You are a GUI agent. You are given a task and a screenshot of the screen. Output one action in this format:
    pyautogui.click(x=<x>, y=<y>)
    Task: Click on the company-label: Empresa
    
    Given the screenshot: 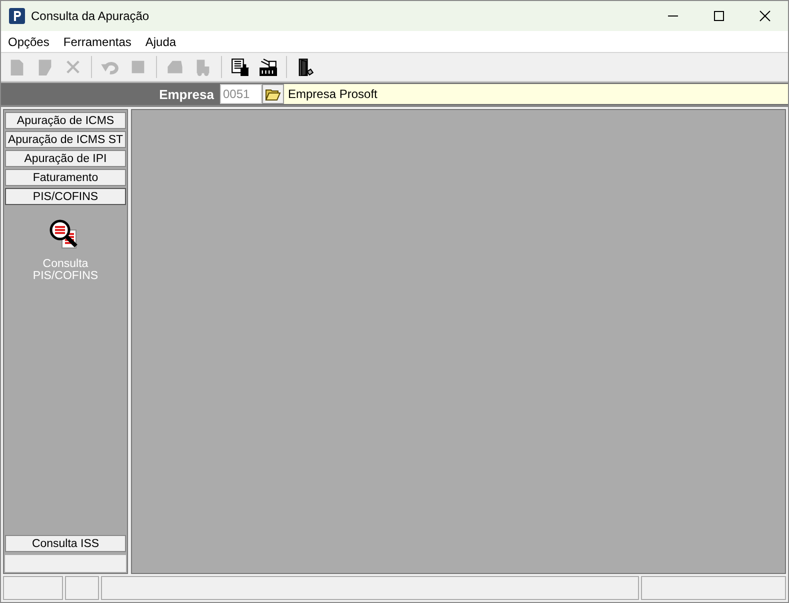 What is the action you would take?
    pyautogui.click(x=186, y=94)
    